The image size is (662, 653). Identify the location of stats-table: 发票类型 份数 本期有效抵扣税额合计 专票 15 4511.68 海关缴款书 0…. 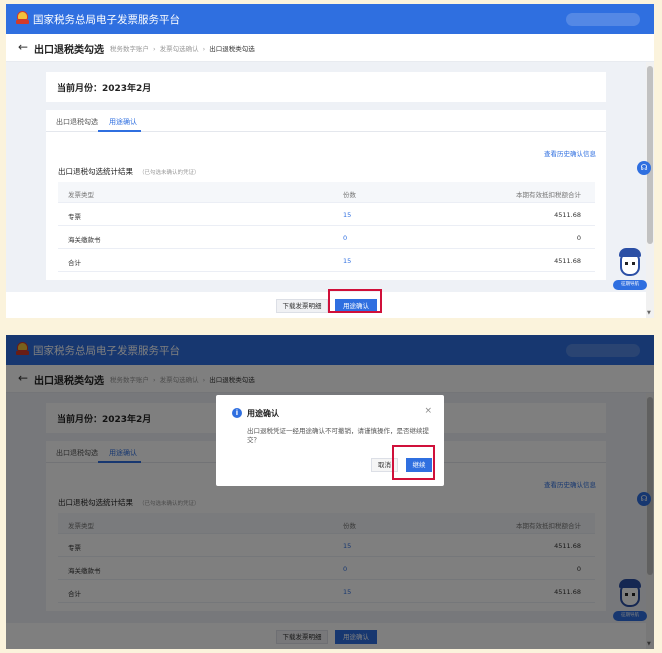
(326, 227).